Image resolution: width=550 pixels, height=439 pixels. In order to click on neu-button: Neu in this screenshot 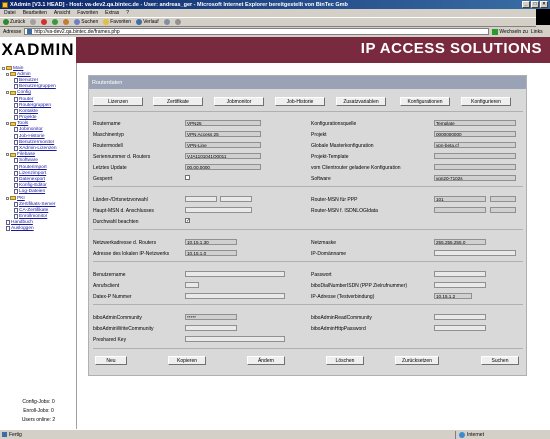, I will do `click(111, 360)`.